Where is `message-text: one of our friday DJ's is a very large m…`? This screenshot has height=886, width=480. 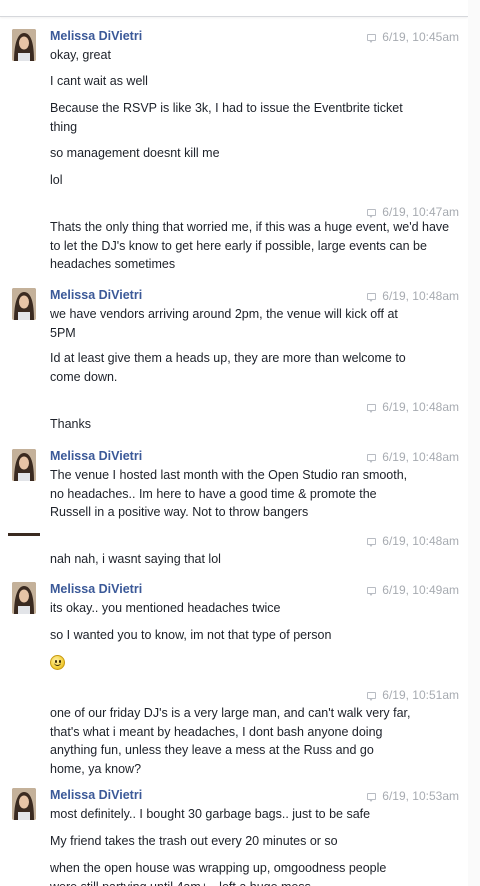
message-text: one of our friday DJ's is a very large m… is located at coordinates (230, 741).